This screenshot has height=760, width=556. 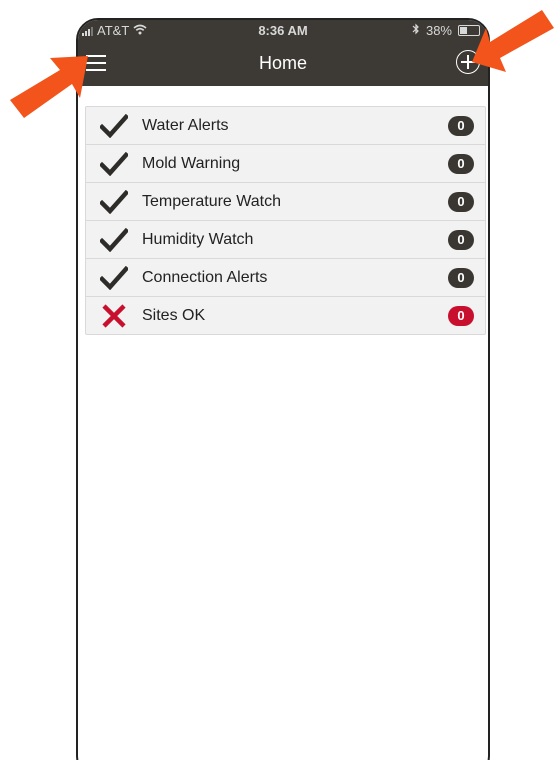 What do you see at coordinates (283, 30) in the screenshot?
I see `status-bar: AT&T 8:36 AM 38%` at bounding box center [283, 30].